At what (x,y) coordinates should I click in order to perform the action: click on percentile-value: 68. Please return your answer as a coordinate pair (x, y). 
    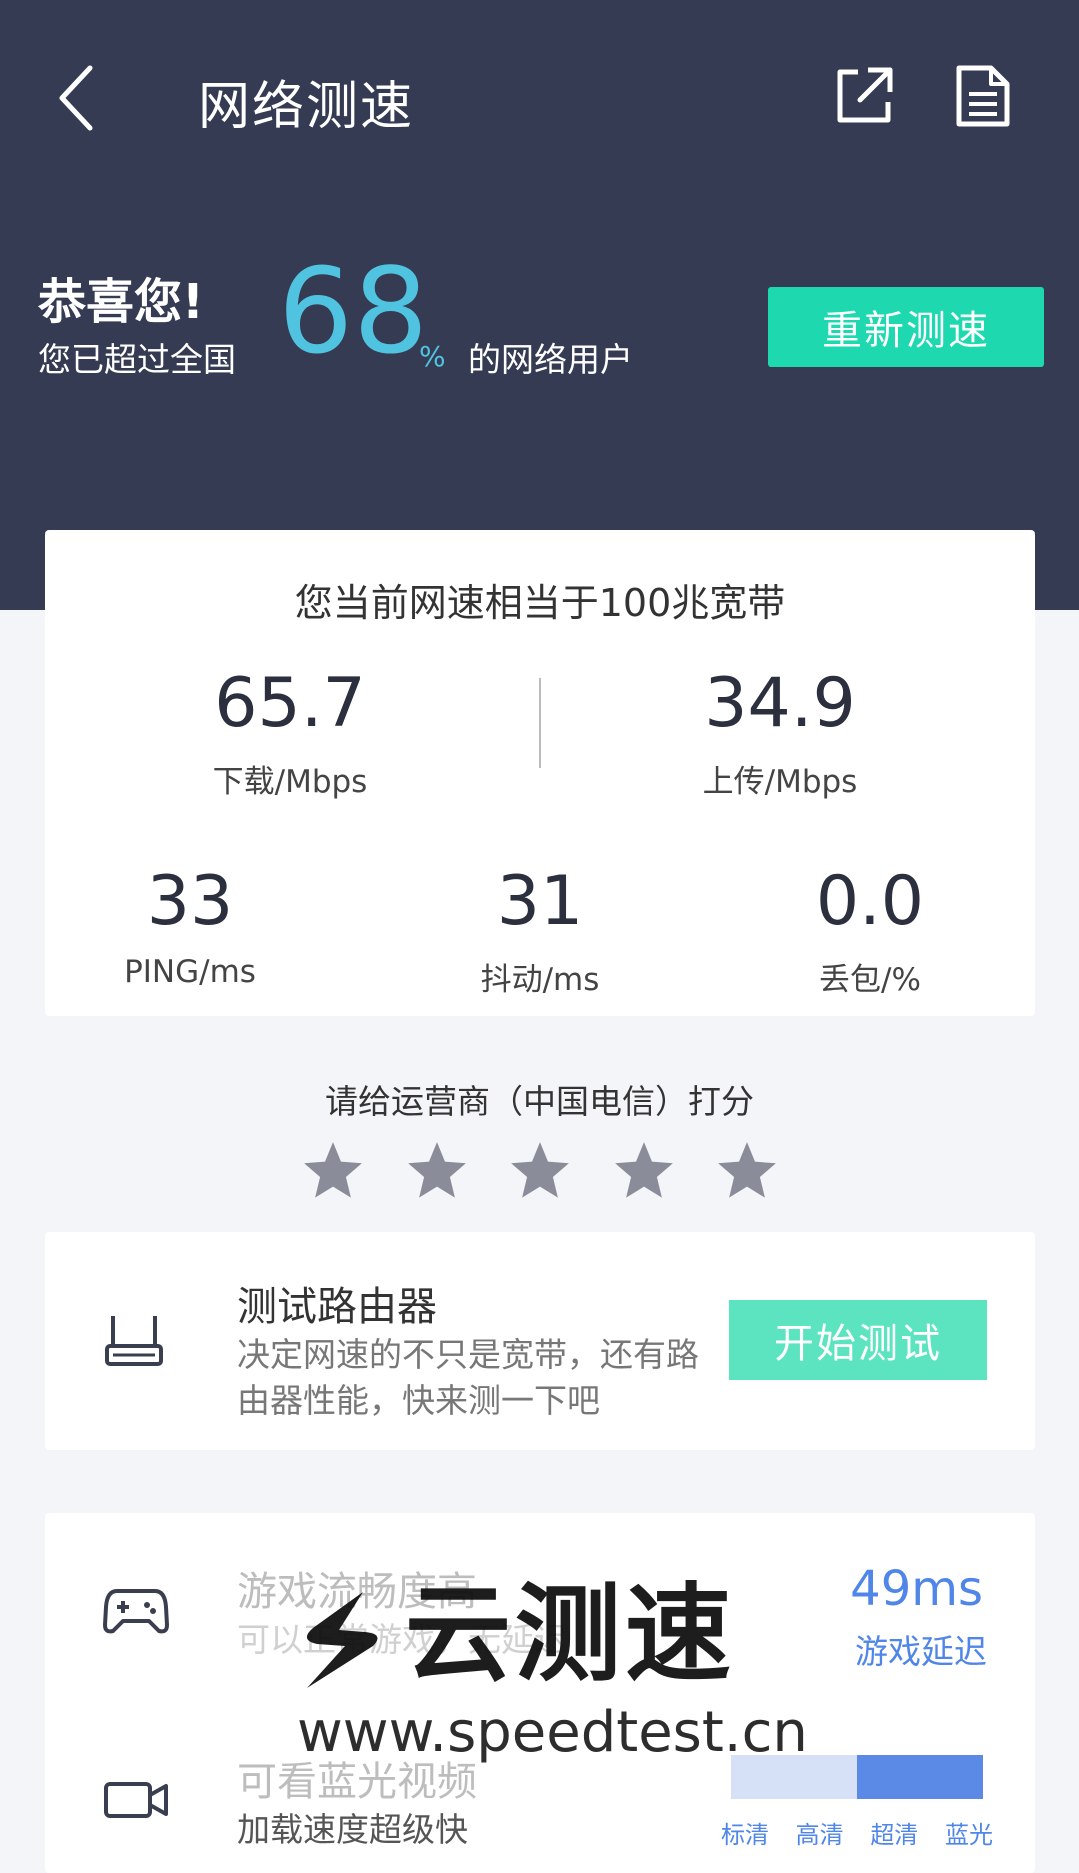
    Looking at the image, I should click on (353, 311).